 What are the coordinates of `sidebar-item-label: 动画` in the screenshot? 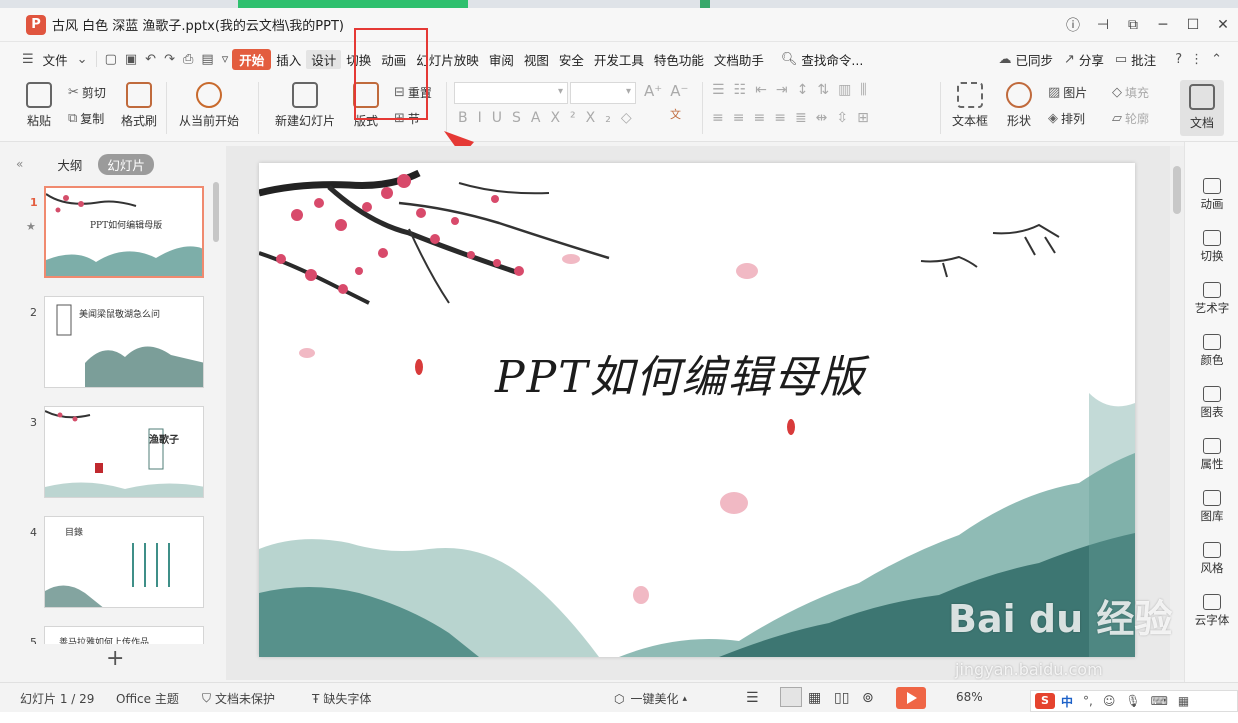 It's located at (1212, 204).